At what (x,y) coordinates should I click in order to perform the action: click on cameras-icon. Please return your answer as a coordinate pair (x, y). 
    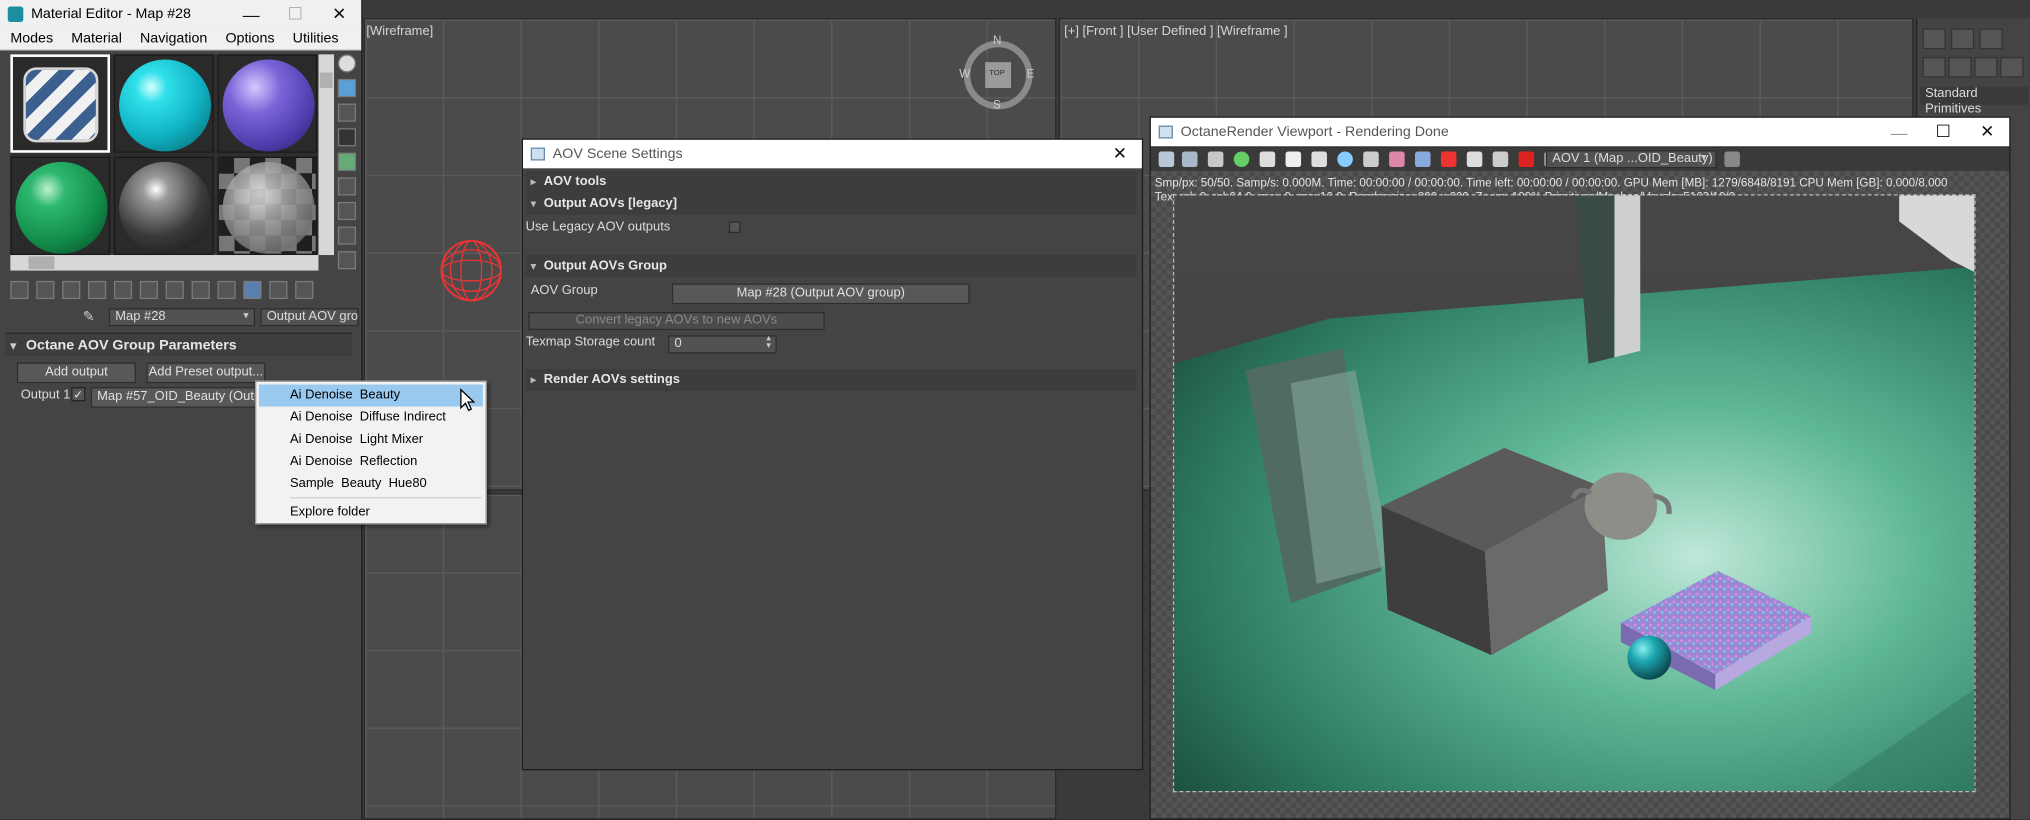
    Looking at the image, I should click on (2012, 67).